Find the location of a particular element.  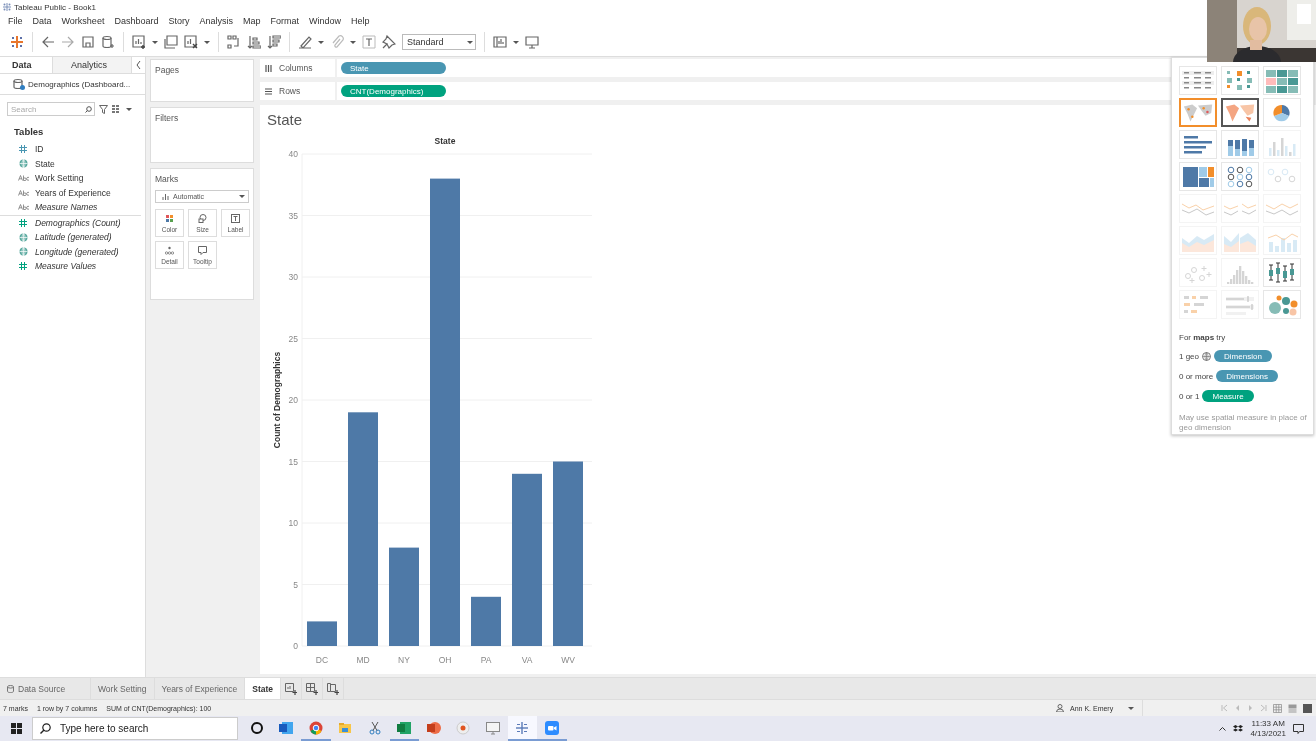

axis-tick-label: 30 is located at coordinates (293, 277).